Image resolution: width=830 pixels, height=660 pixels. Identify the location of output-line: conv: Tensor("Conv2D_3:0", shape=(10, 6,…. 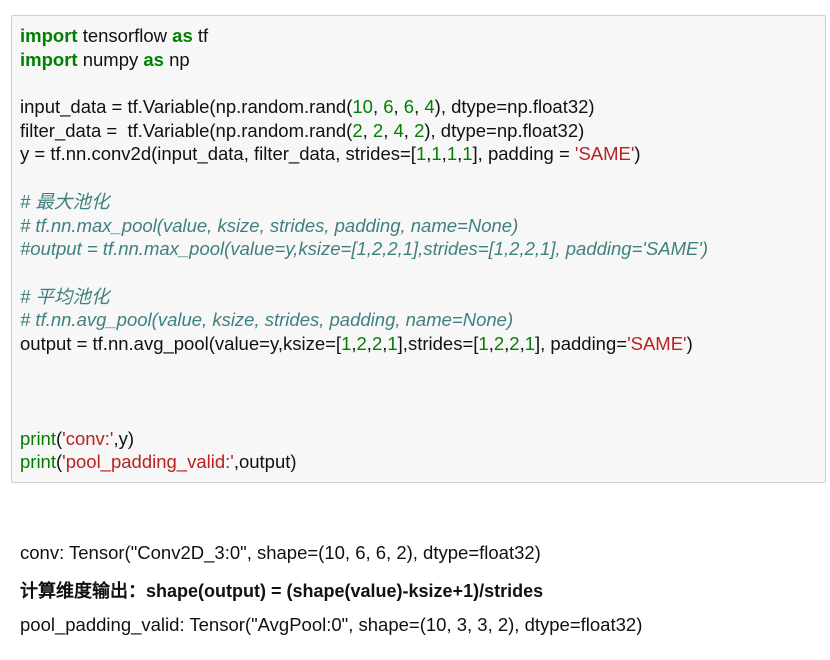
(280, 552).